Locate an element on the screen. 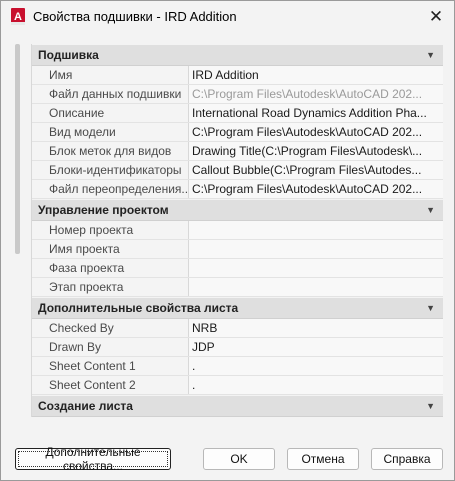 Image resolution: width=455 pixels, height=481 pixels. vertical-scrollbar is located at coordinates (17, 149).